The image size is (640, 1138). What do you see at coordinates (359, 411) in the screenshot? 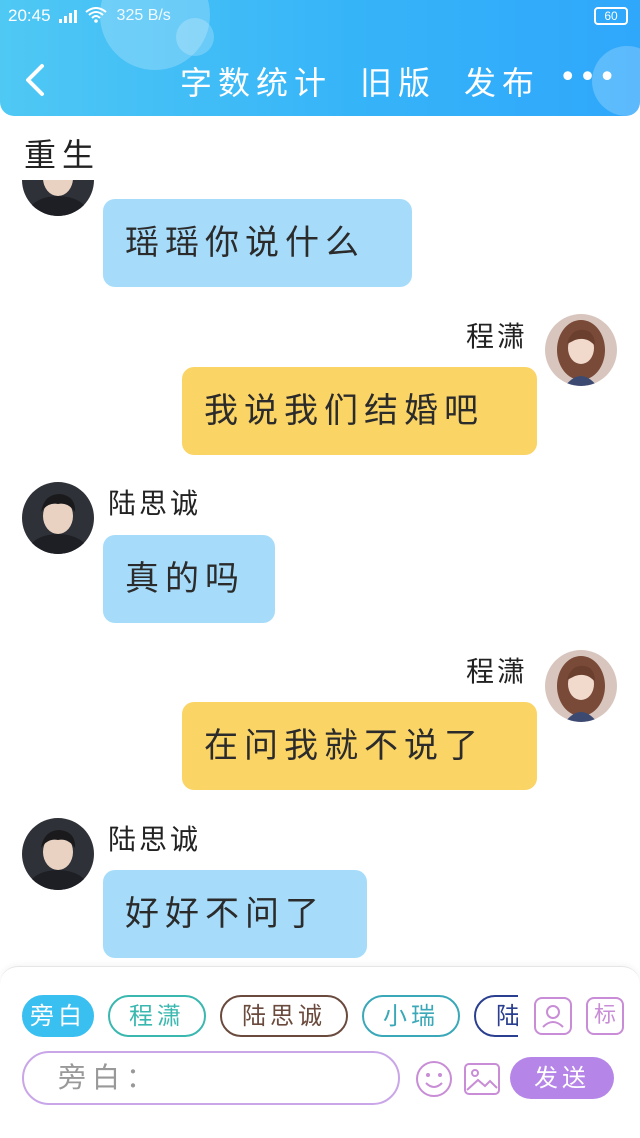
I see `message-bubble: 我说我们结婚吧` at bounding box center [359, 411].